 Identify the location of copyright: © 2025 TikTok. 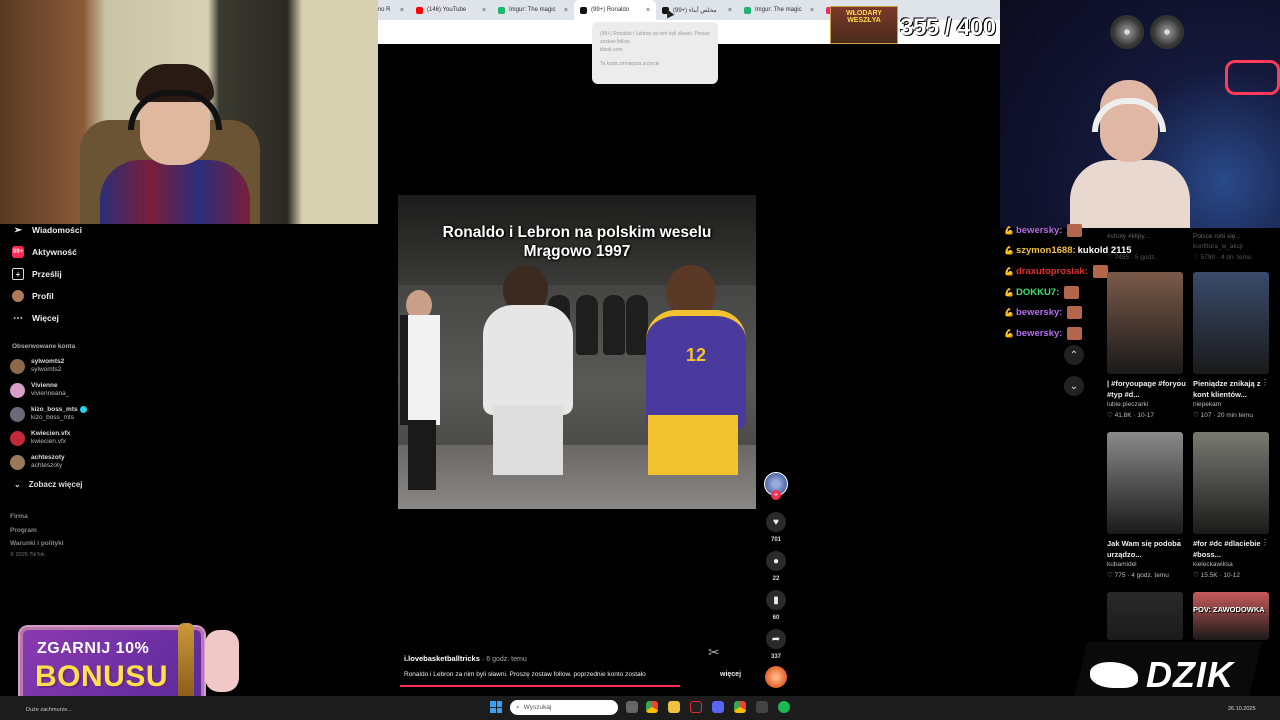
(27, 555).